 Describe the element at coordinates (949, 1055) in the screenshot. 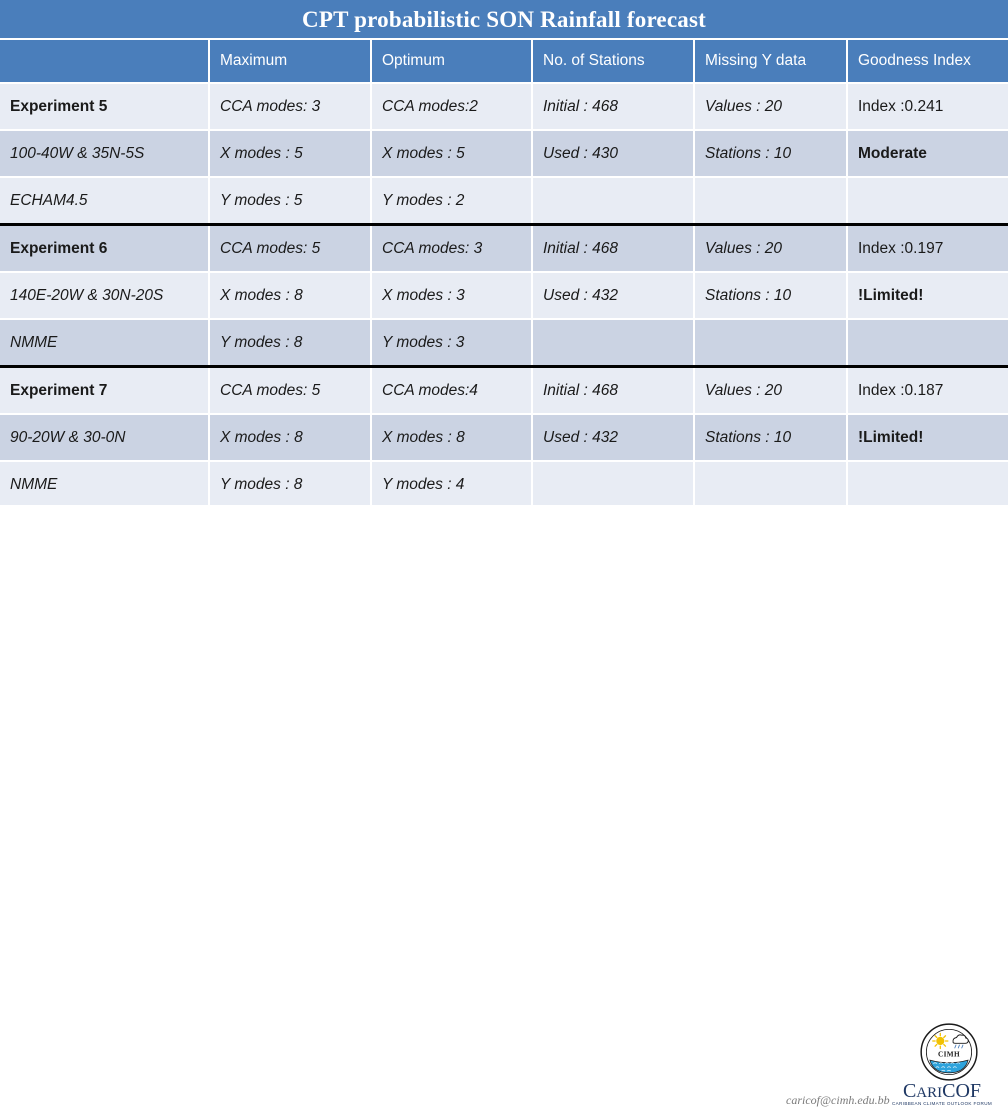

I see `svg-text: CIMH` at that location.